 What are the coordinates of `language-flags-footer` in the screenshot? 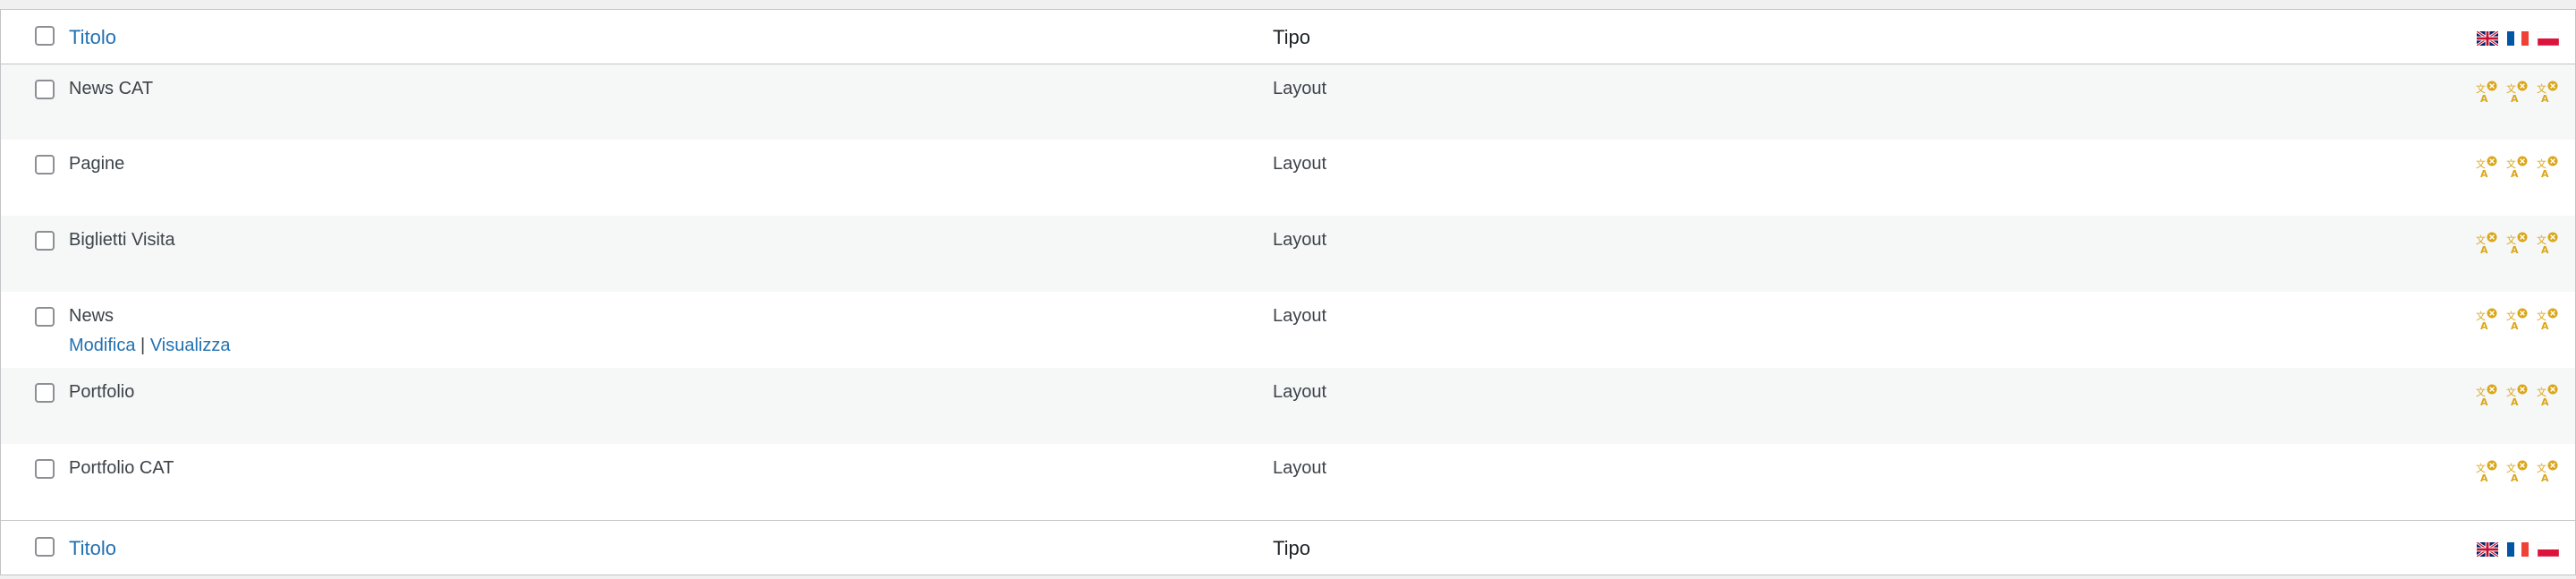 It's located at (2518, 539).